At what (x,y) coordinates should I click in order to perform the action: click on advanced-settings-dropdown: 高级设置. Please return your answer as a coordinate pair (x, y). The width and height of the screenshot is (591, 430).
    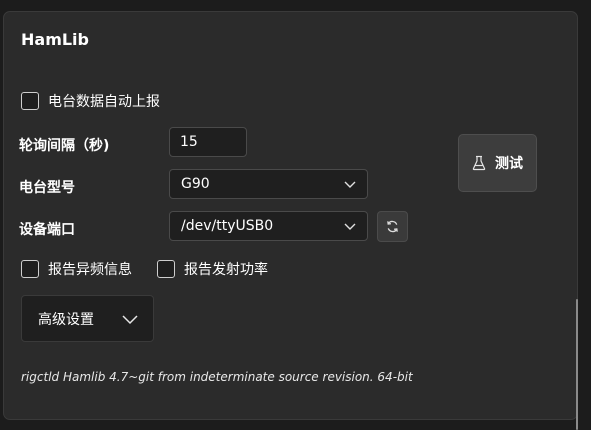
    Looking at the image, I should click on (87, 318).